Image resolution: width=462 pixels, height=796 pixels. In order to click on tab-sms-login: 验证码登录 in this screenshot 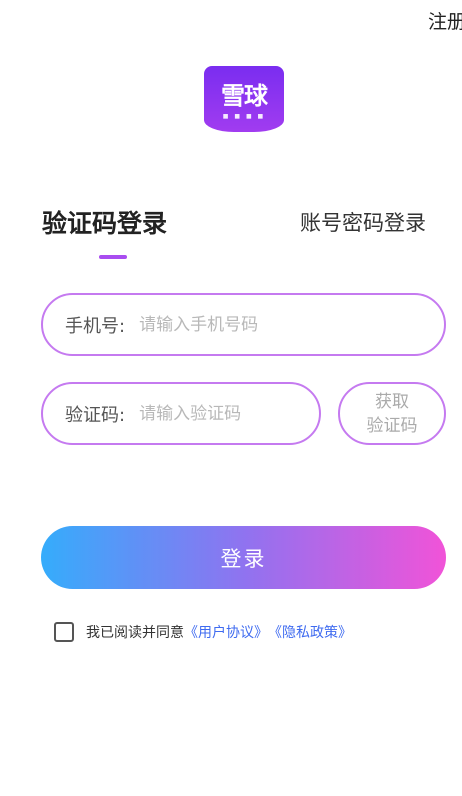, I will do `click(104, 222)`.